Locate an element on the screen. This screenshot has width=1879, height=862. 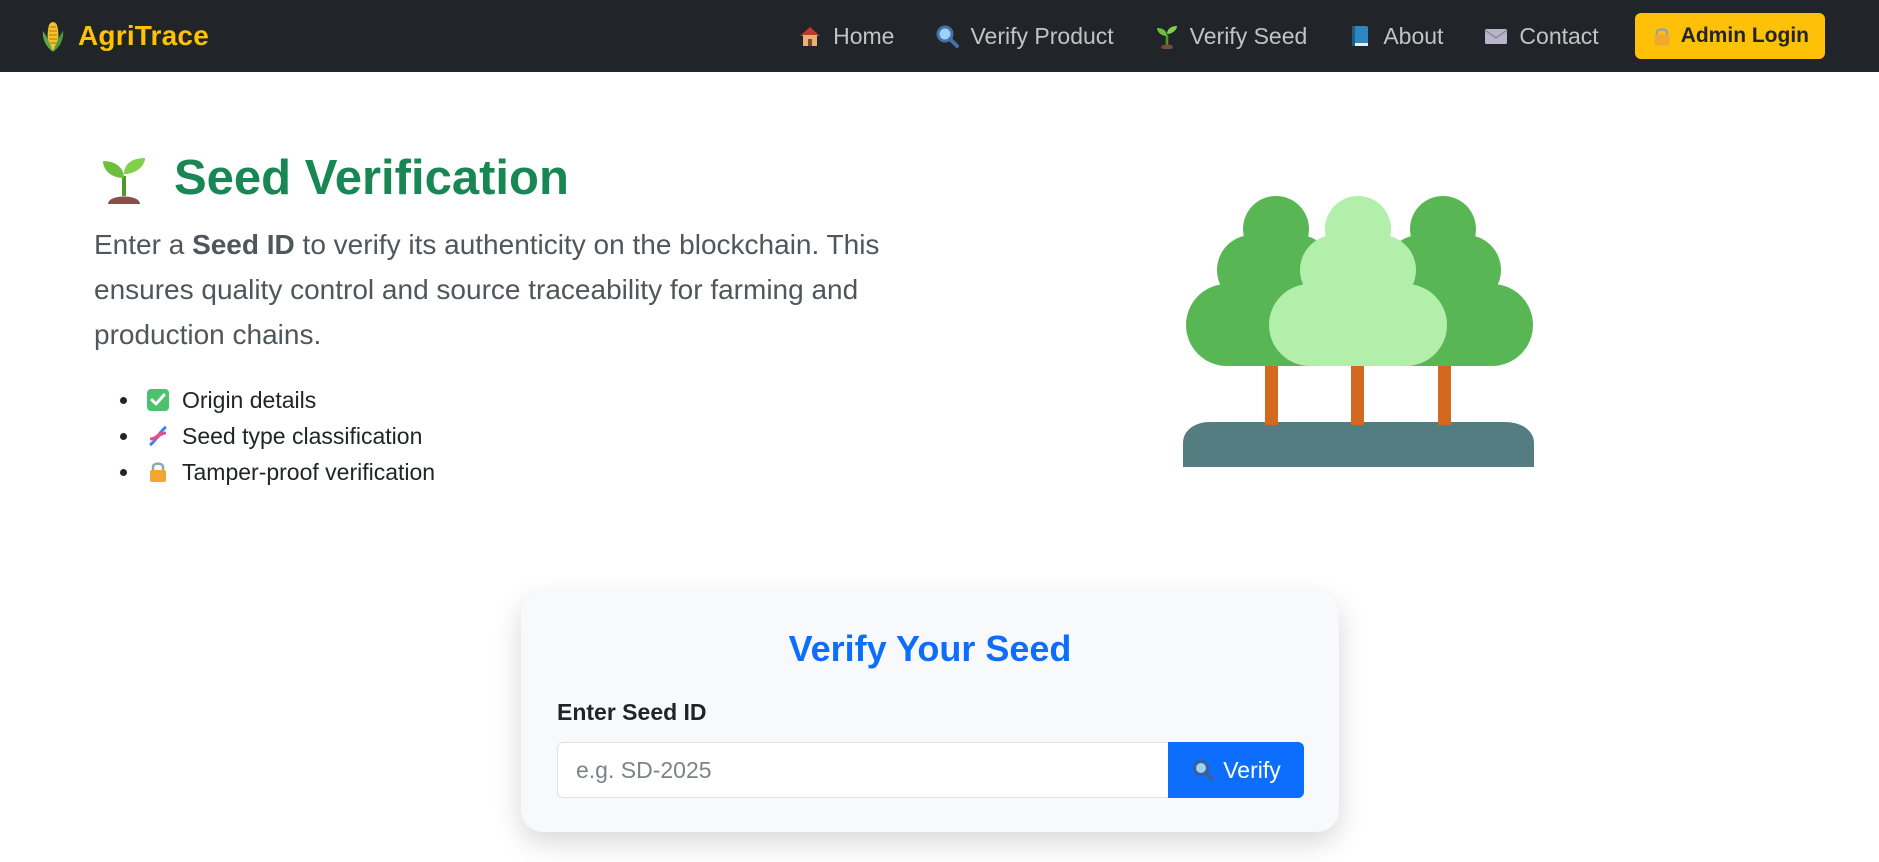
feature-origin: Origin details is located at coordinates (249, 399).